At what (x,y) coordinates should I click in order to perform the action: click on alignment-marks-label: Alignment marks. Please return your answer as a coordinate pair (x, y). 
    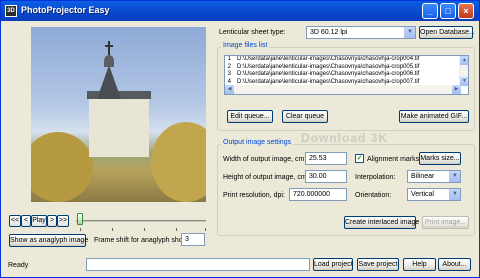
    Looking at the image, I should click on (393, 159).